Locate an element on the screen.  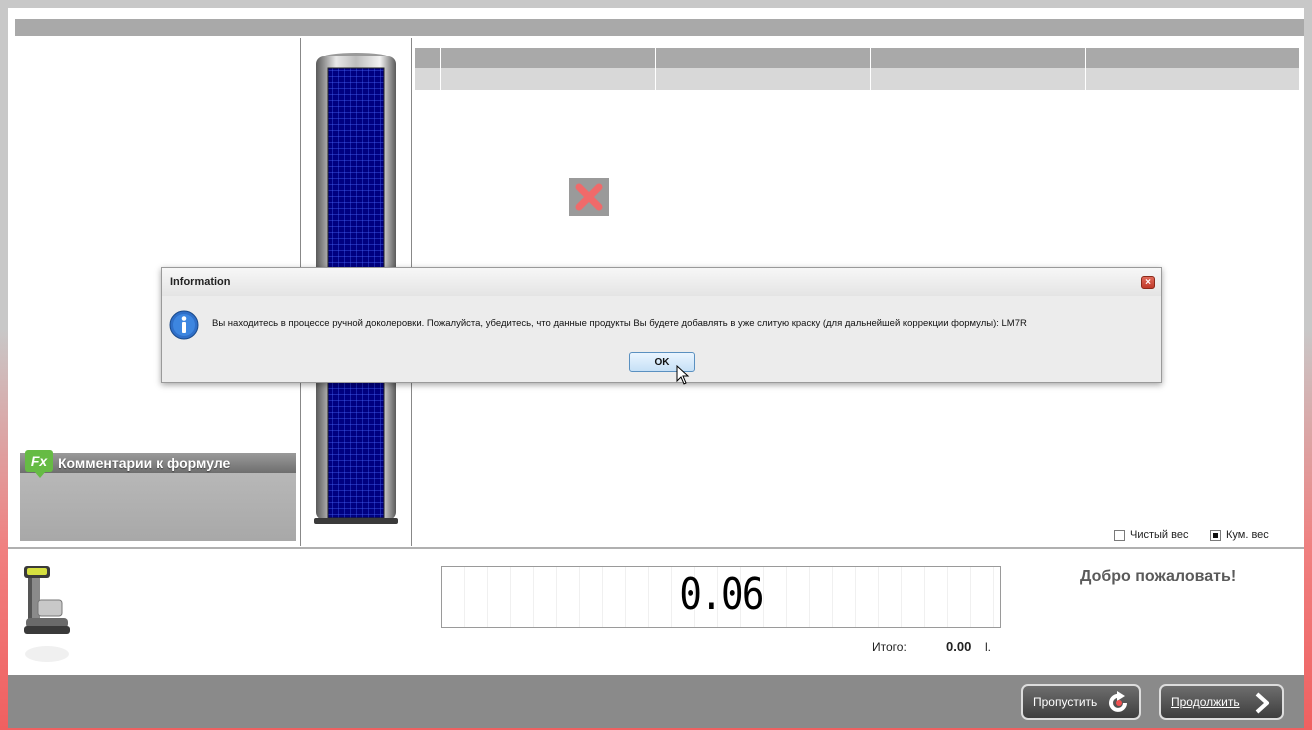
skip-button: Пропустить is located at coordinates (1081, 702).